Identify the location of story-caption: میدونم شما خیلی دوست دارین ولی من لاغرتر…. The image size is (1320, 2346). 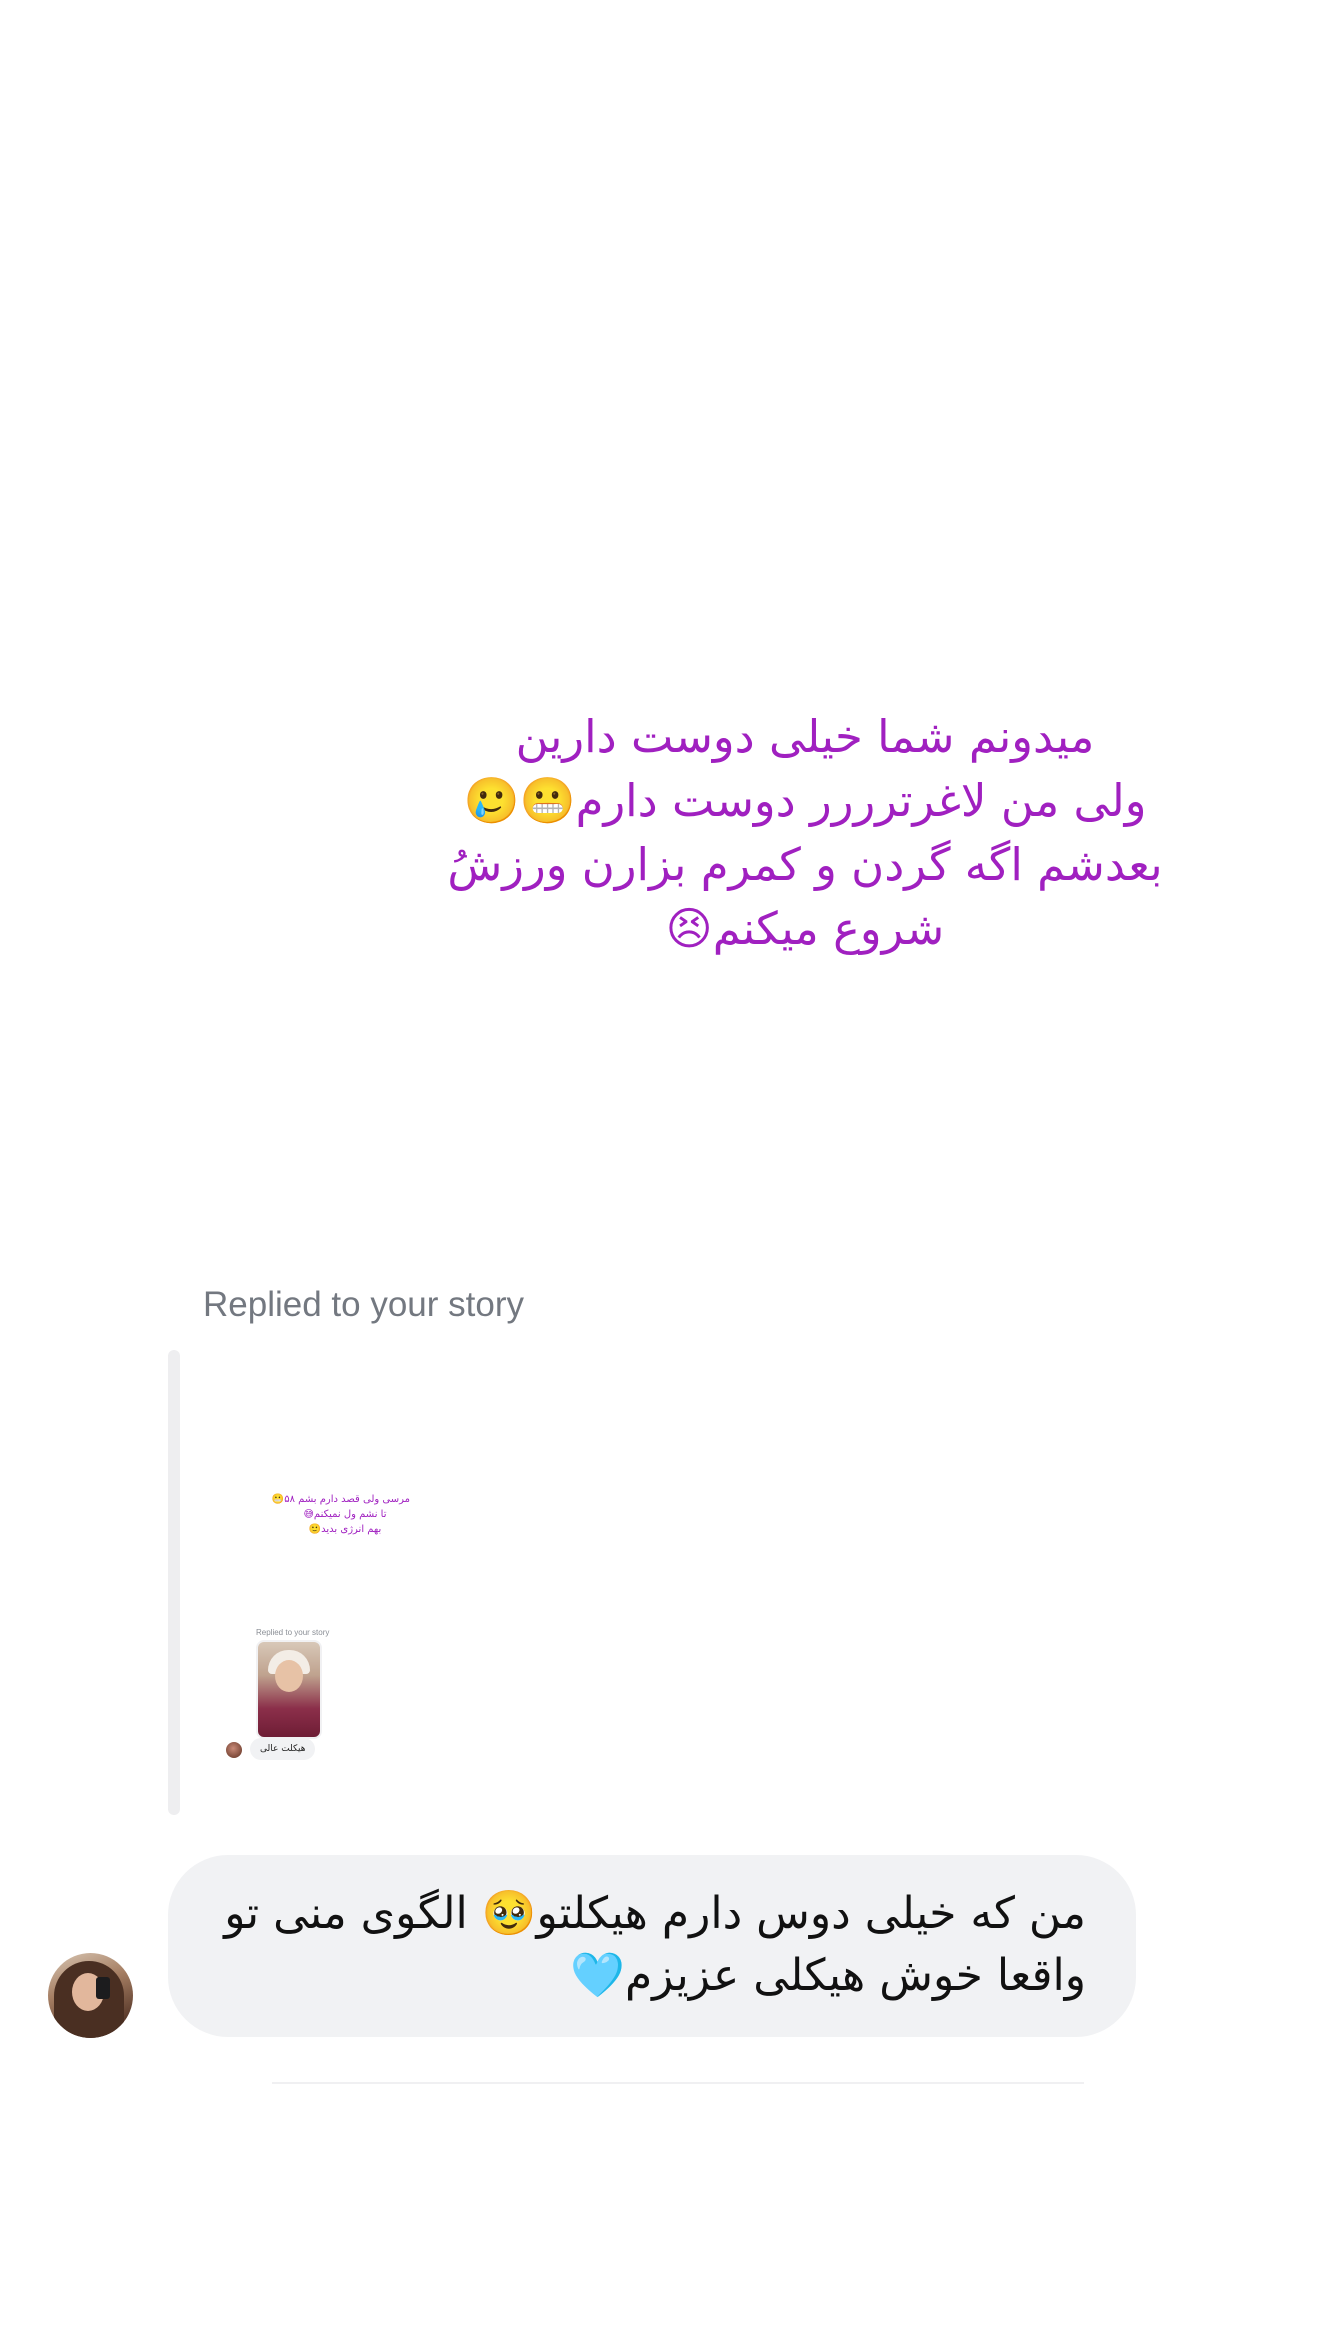
(805, 833).